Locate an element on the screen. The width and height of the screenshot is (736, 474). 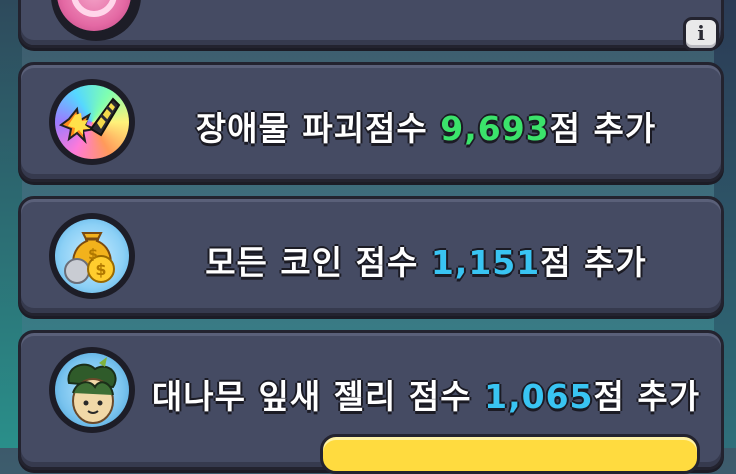
pink-orb-icon is located at coordinates (94, 15).